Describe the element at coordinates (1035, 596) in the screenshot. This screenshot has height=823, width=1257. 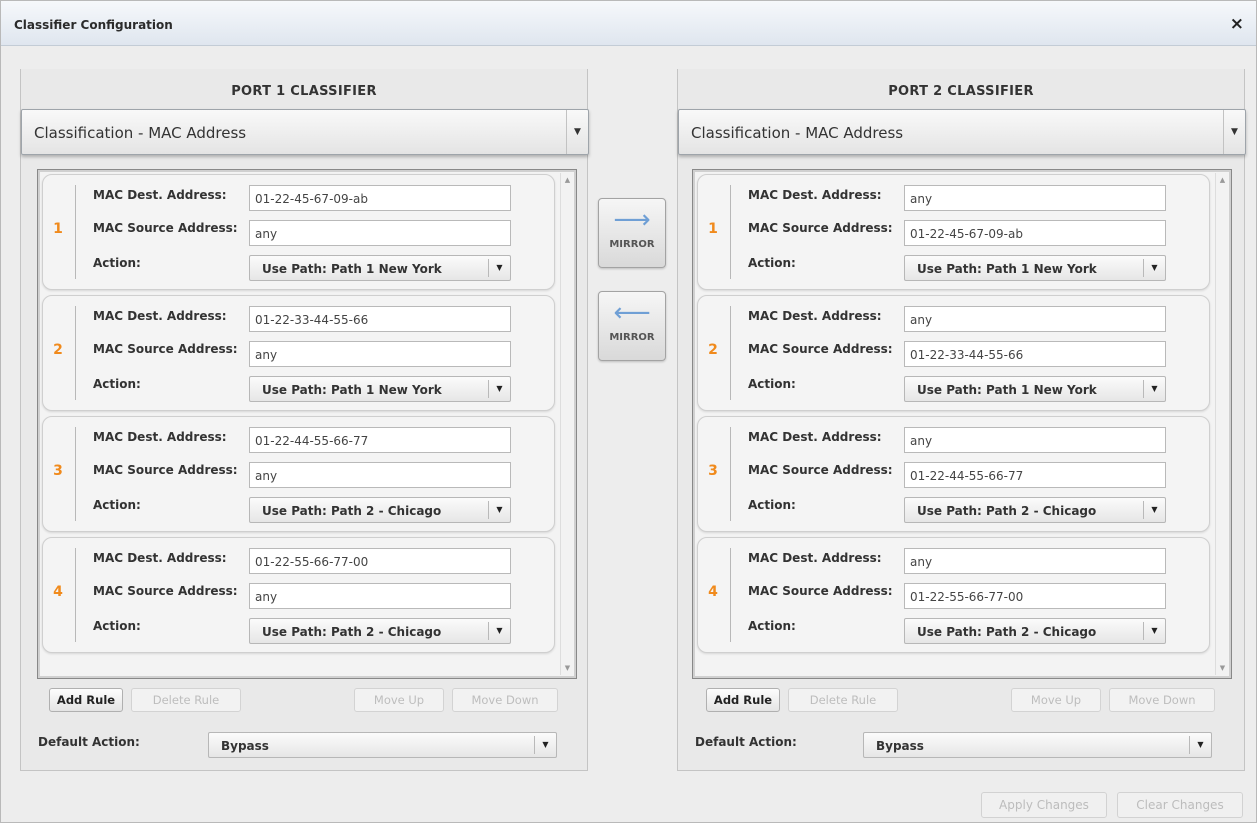
I see `source-address-input: 01-22-55-66-77-00` at that location.